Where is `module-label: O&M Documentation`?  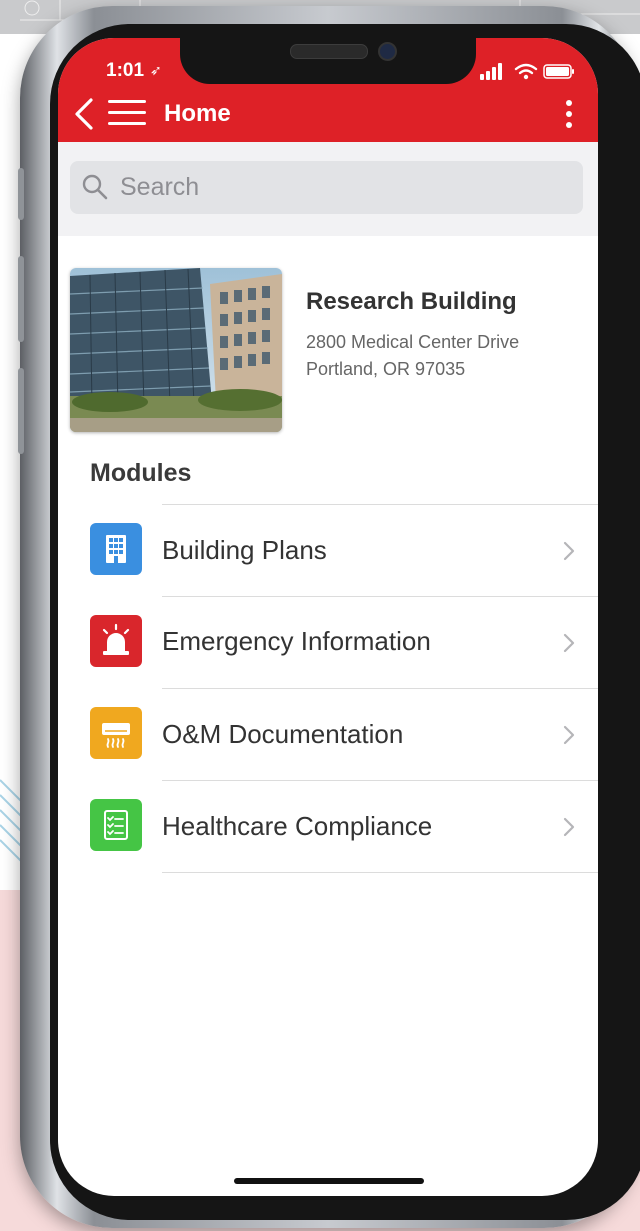
module-label: O&M Documentation is located at coordinates (283, 734).